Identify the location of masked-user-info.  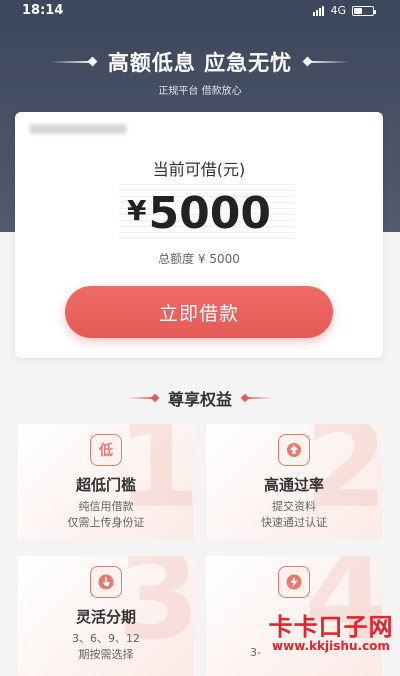
(78, 129).